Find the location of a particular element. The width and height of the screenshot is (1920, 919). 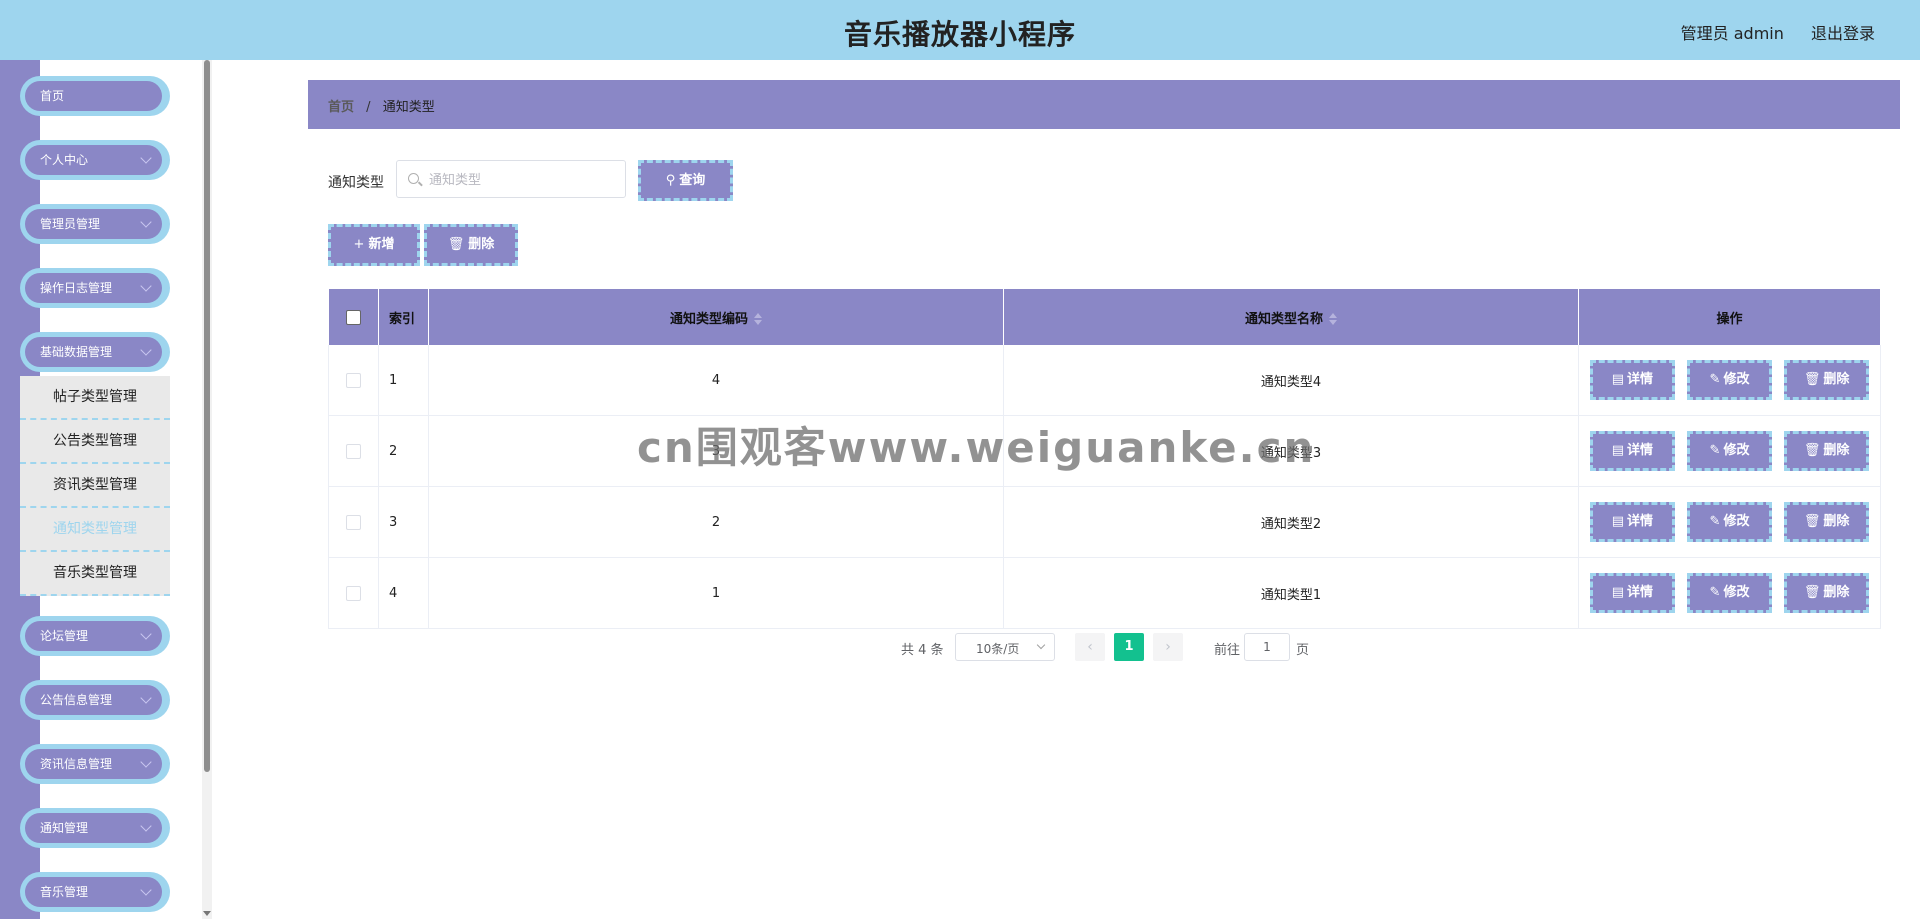

submenu-item-news-type: 资讯类型管理 is located at coordinates (95, 486).